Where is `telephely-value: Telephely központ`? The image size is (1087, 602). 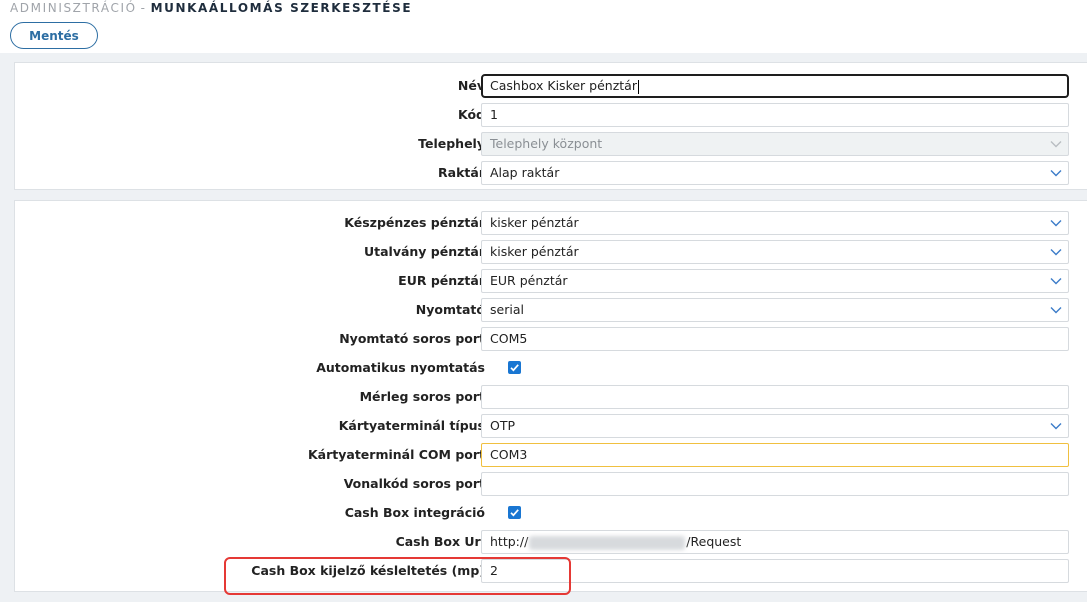 telephely-value: Telephely központ is located at coordinates (546, 143).